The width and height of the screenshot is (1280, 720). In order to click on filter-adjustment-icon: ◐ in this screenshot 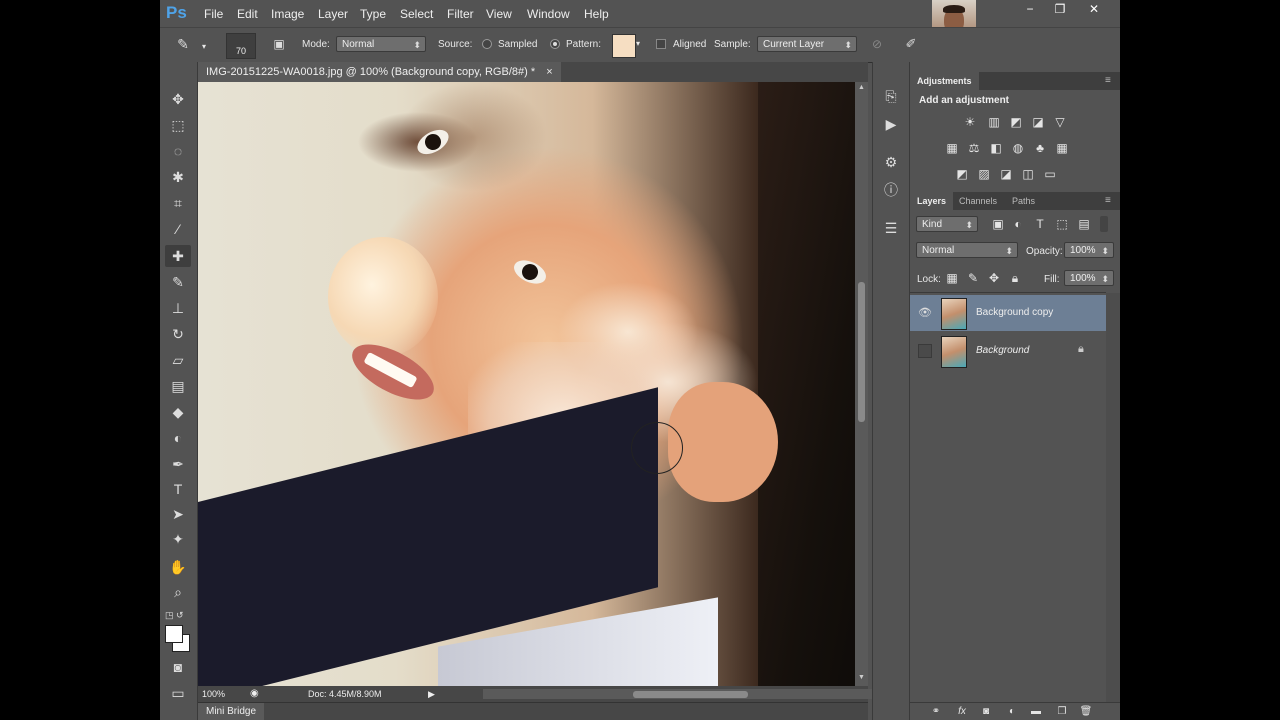, I will do `click(1018, 224)`.